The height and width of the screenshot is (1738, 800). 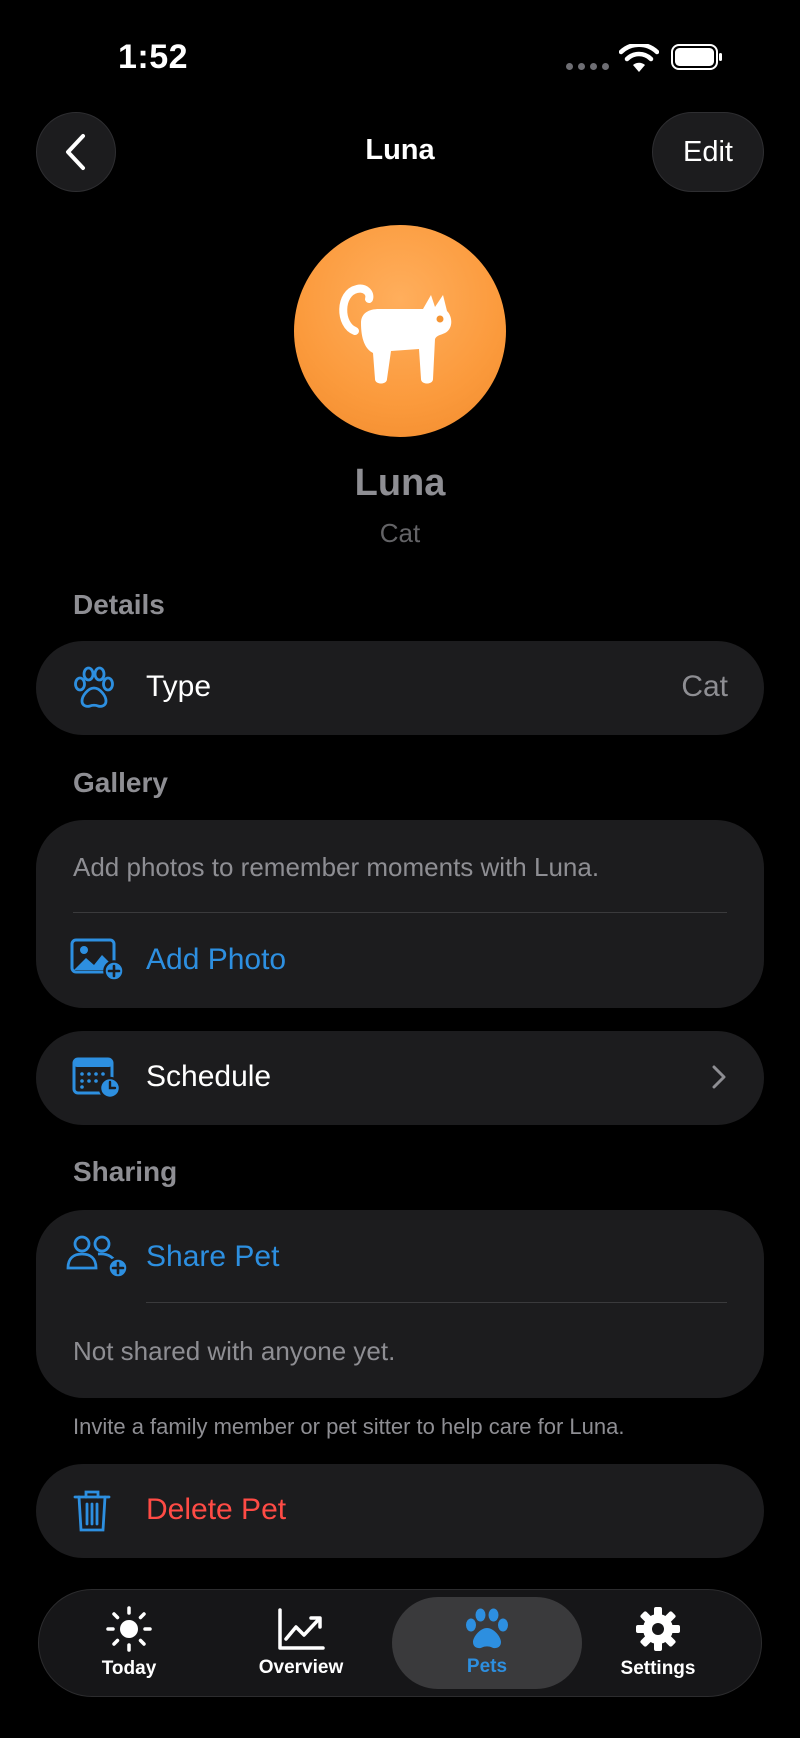 What do you see at coordinates (436, 1302) in the screenshot?
I see `divider` at bounding box center [436, 1302].